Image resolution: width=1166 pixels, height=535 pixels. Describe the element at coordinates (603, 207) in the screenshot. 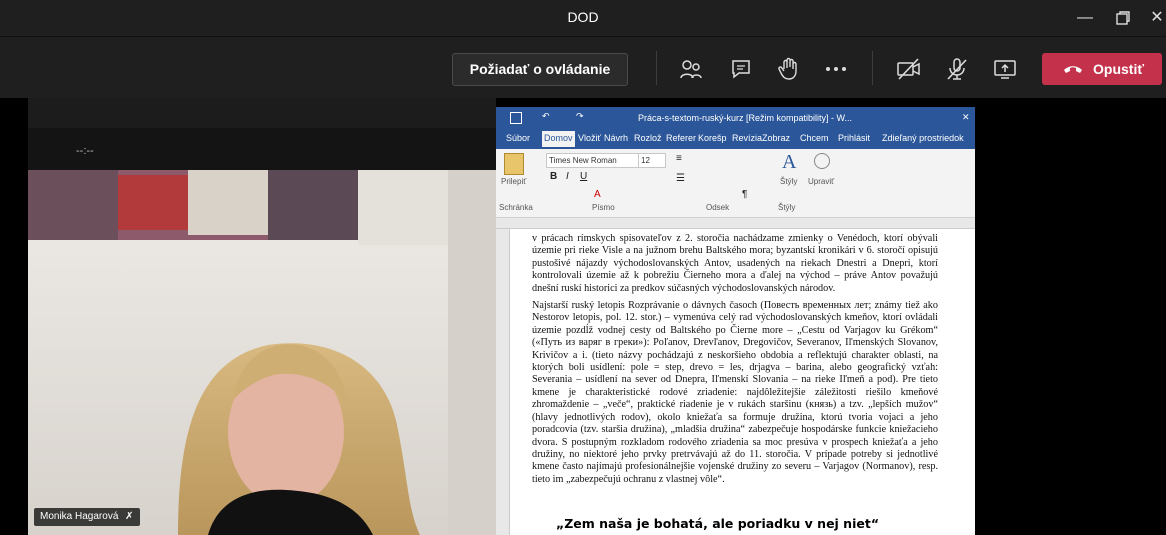

I see `group-font: Písmo` at that location.